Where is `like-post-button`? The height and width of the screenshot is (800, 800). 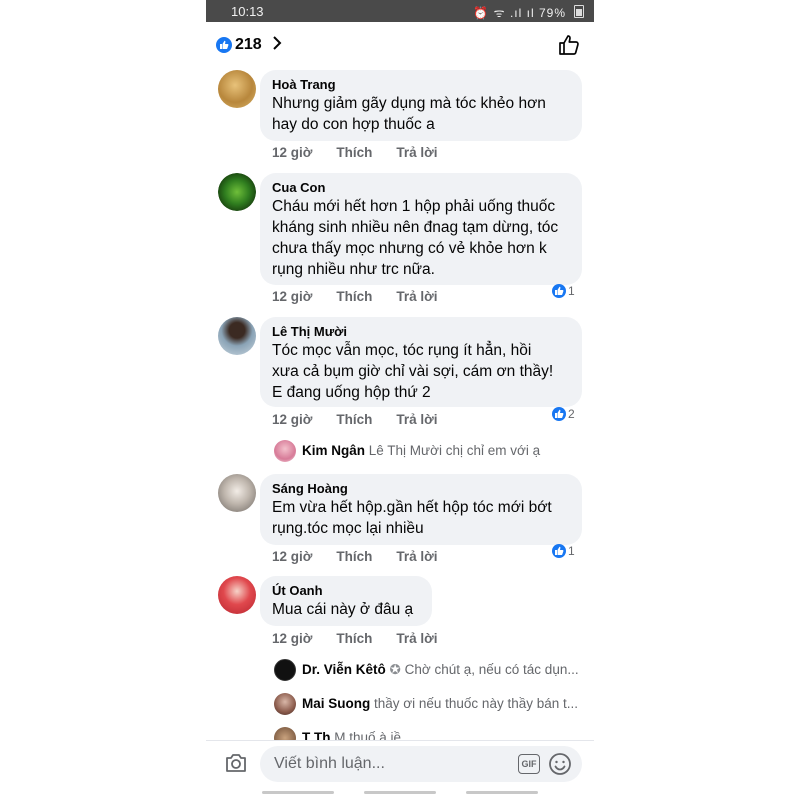
like-post-button is located at coordinates (569, 47).